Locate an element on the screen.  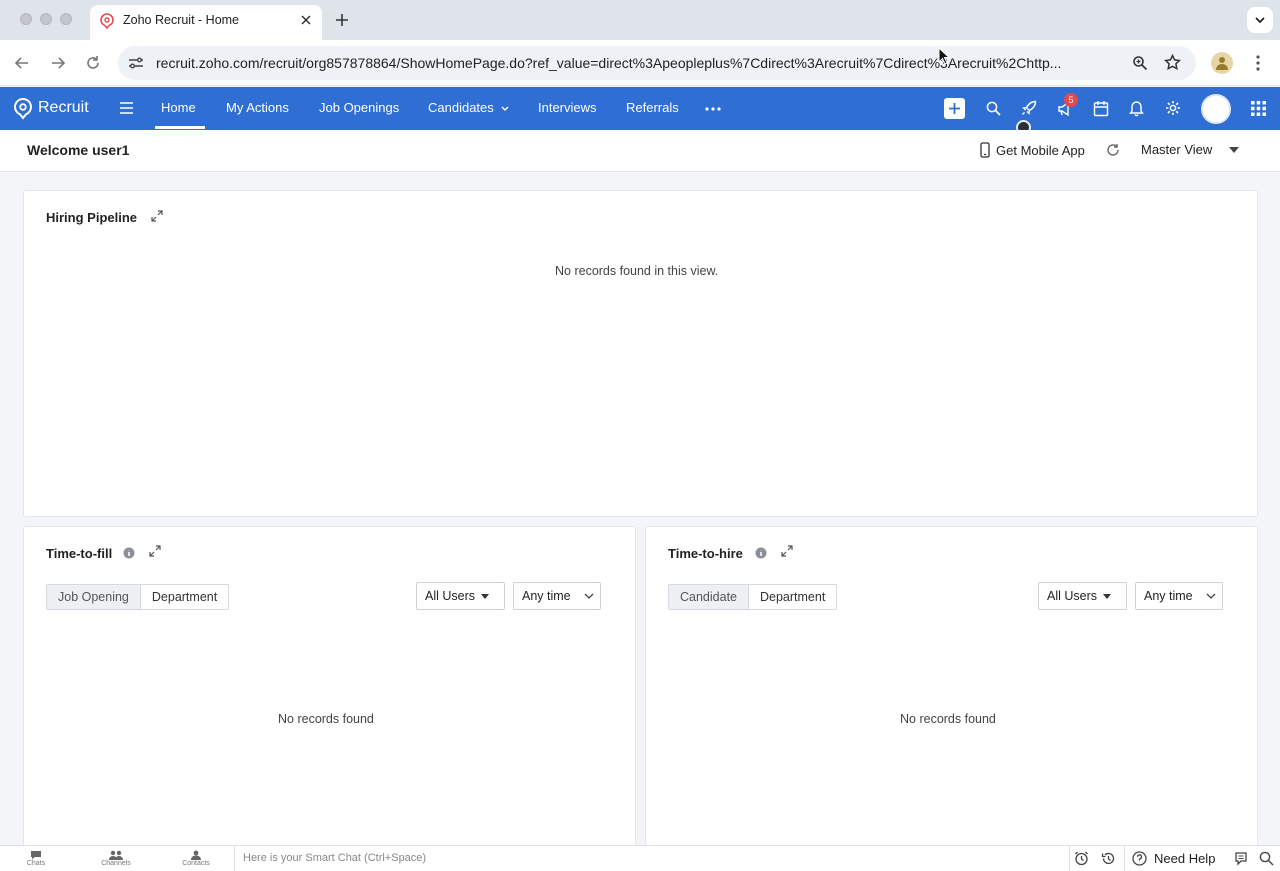
browser-menu-icon is located at coordinates (1258, 63).